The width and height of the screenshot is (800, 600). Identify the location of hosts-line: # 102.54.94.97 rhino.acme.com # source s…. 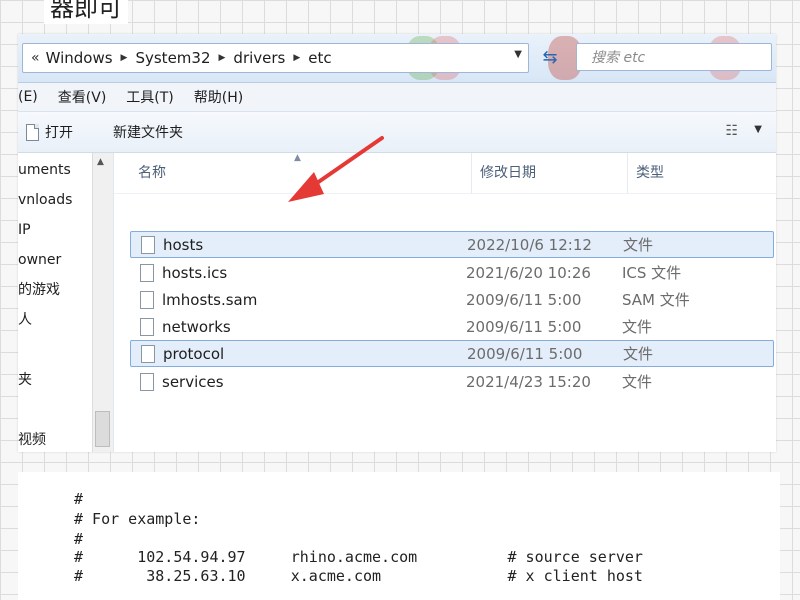
(358, 557).